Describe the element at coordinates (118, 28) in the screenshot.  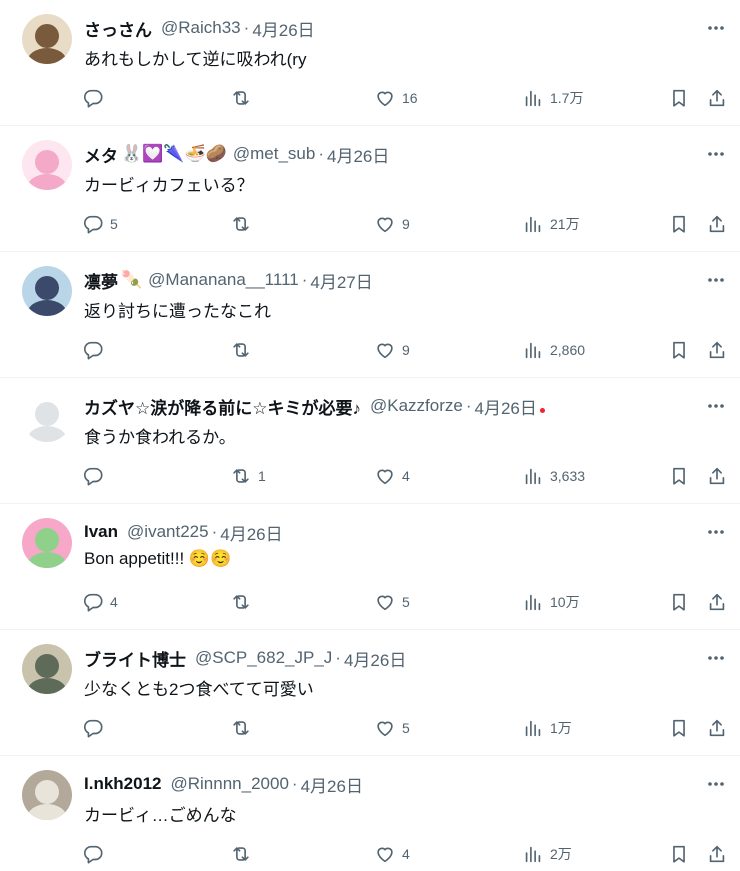
I see `display-name: さっさん` at that location.